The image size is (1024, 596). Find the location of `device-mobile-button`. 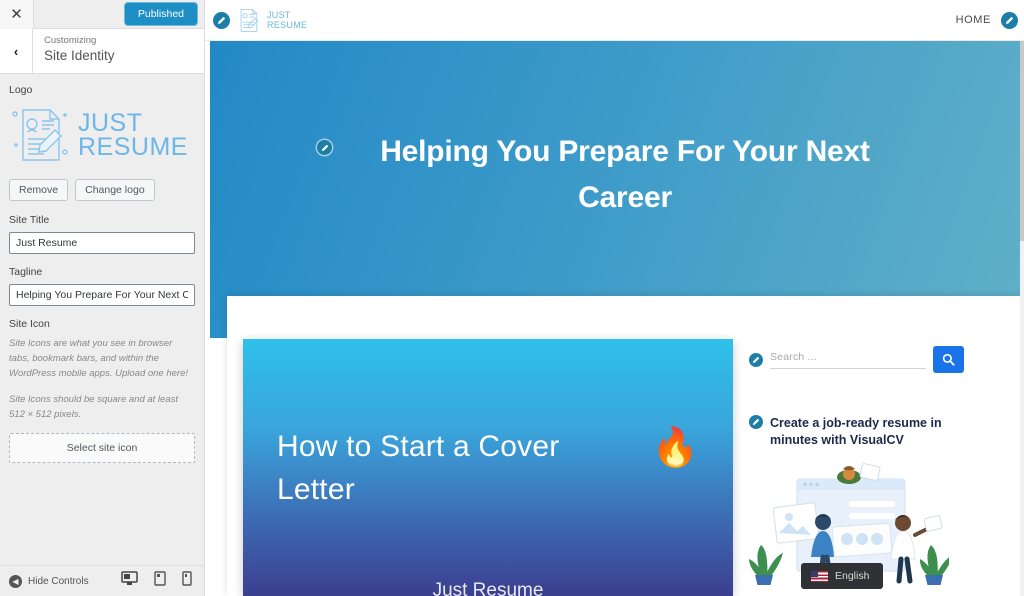

device-mobile-button is located at coordinates (187, 581).